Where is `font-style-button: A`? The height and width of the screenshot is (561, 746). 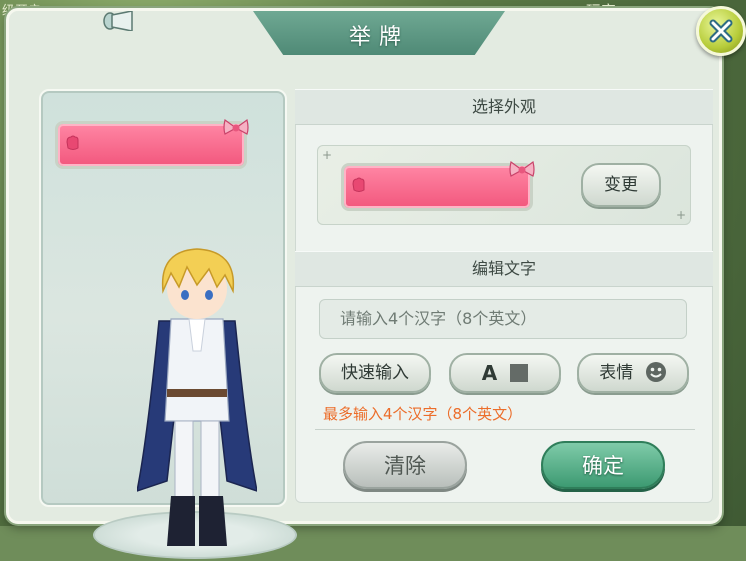 font-style-button: A is located at coordinates (505, 373).